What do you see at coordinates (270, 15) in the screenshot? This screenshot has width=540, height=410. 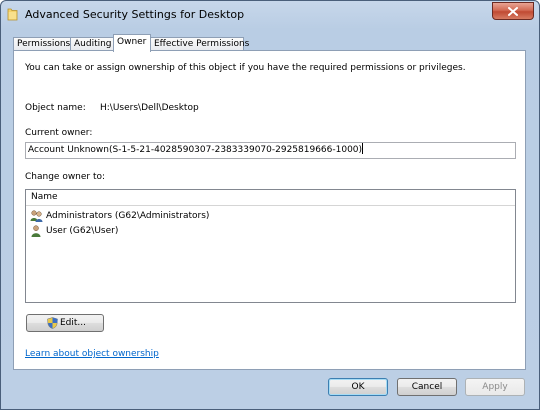 I see `title-bar: Advanced Security Settings for Desktop` at bounding box center [270, 15].